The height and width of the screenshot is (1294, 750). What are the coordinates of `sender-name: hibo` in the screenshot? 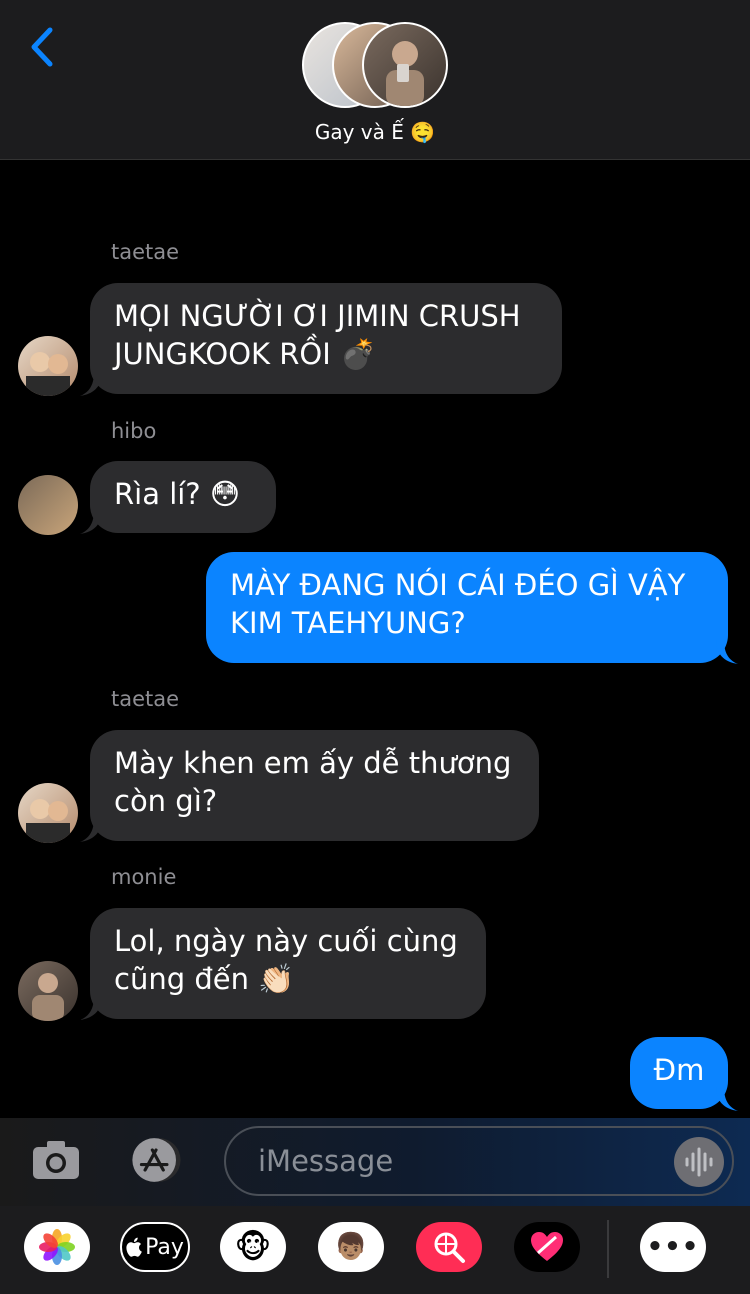 It's located at (134, 431).